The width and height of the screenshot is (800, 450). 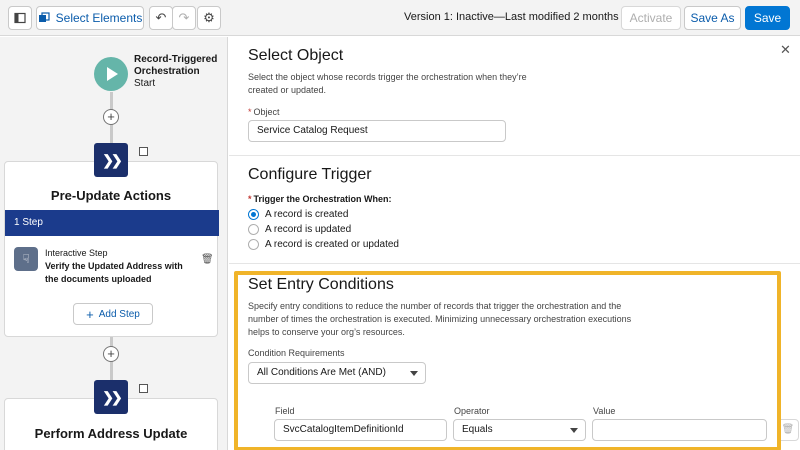 I want to click on condition-value-input, so click(x=679, y=430).